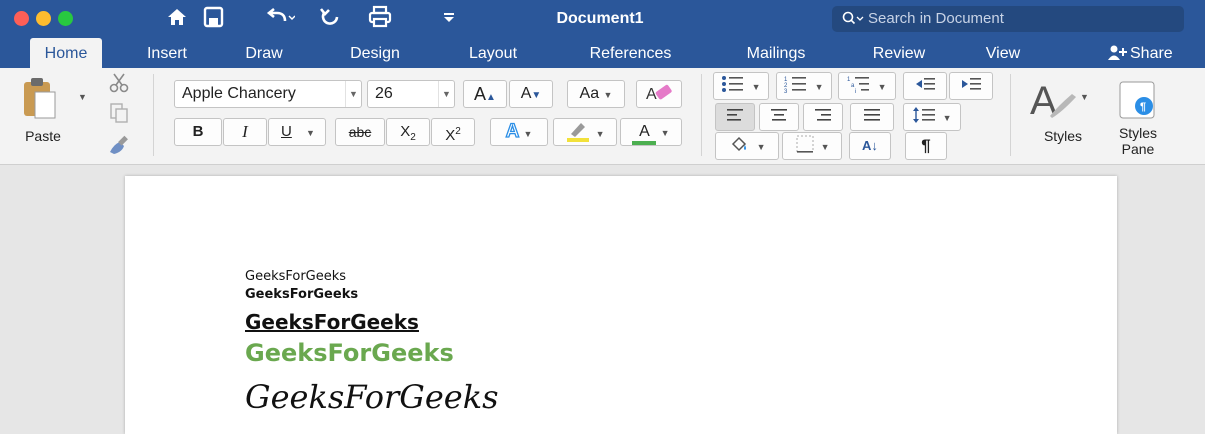 Image resolution: width=1205 pixels, height=434 pixels. What do you see at coordinates (932, 117) in the screenshot?
I see `line-spacing-button: ▼` at bounding box center [932, 117].